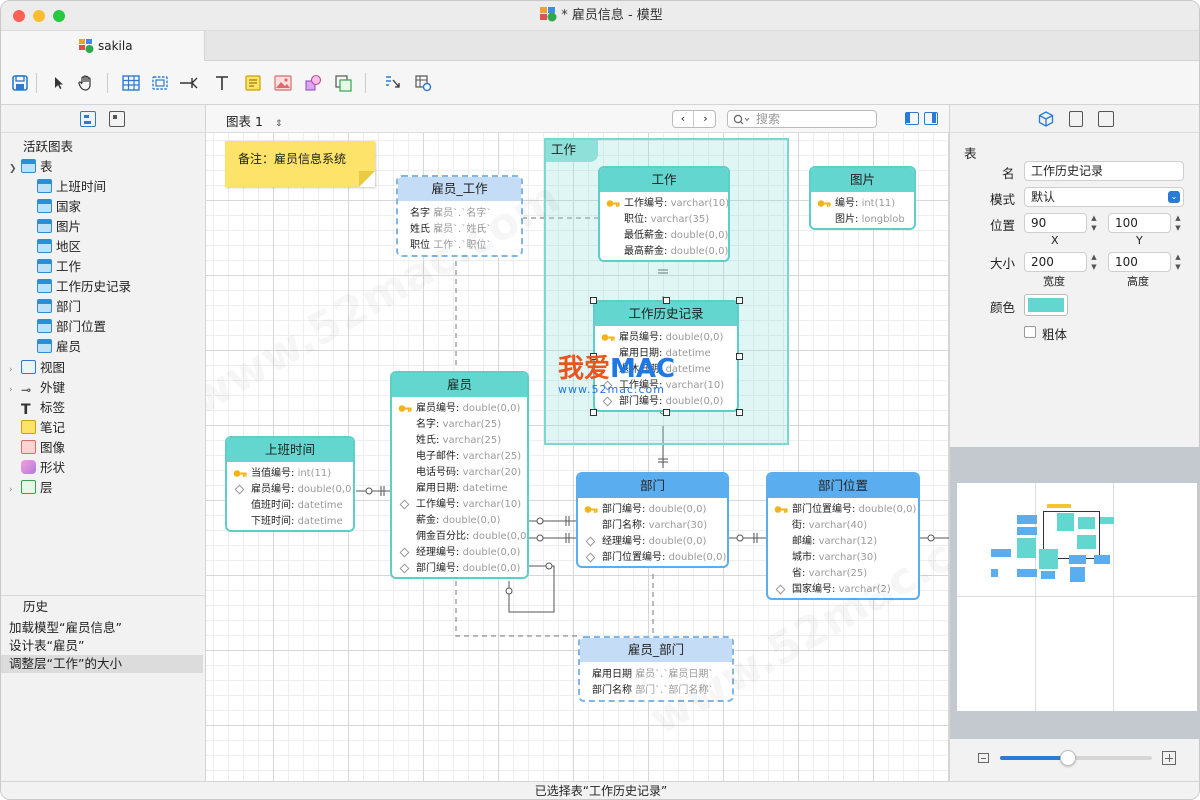 This screenshot has width=1200, height=800. Describe the element at coordinates (1104, 171) in the screenshot. I see `name-field: 工作历史记录` at that location.